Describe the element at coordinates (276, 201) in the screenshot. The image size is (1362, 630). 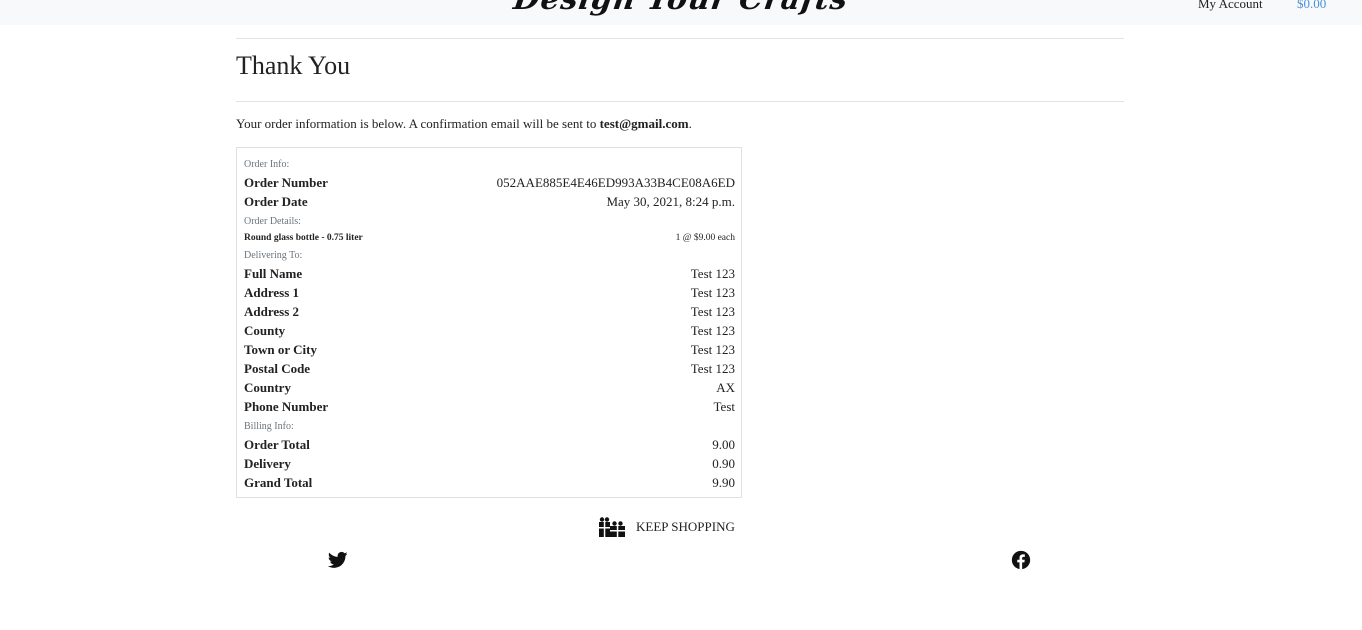
I see `row-label: Order Date` at that location.